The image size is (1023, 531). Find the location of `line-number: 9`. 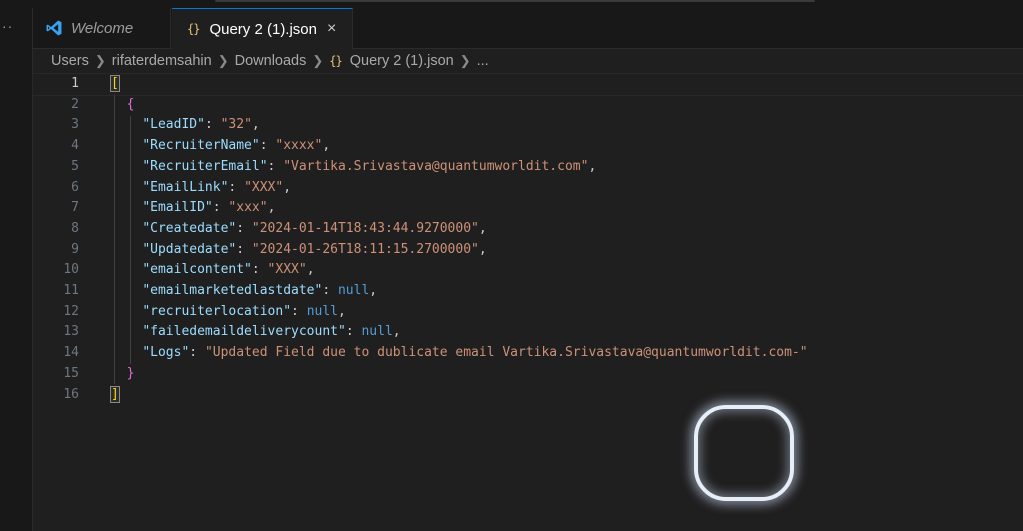

line-number: 9 is located at coordinates (75, 249).